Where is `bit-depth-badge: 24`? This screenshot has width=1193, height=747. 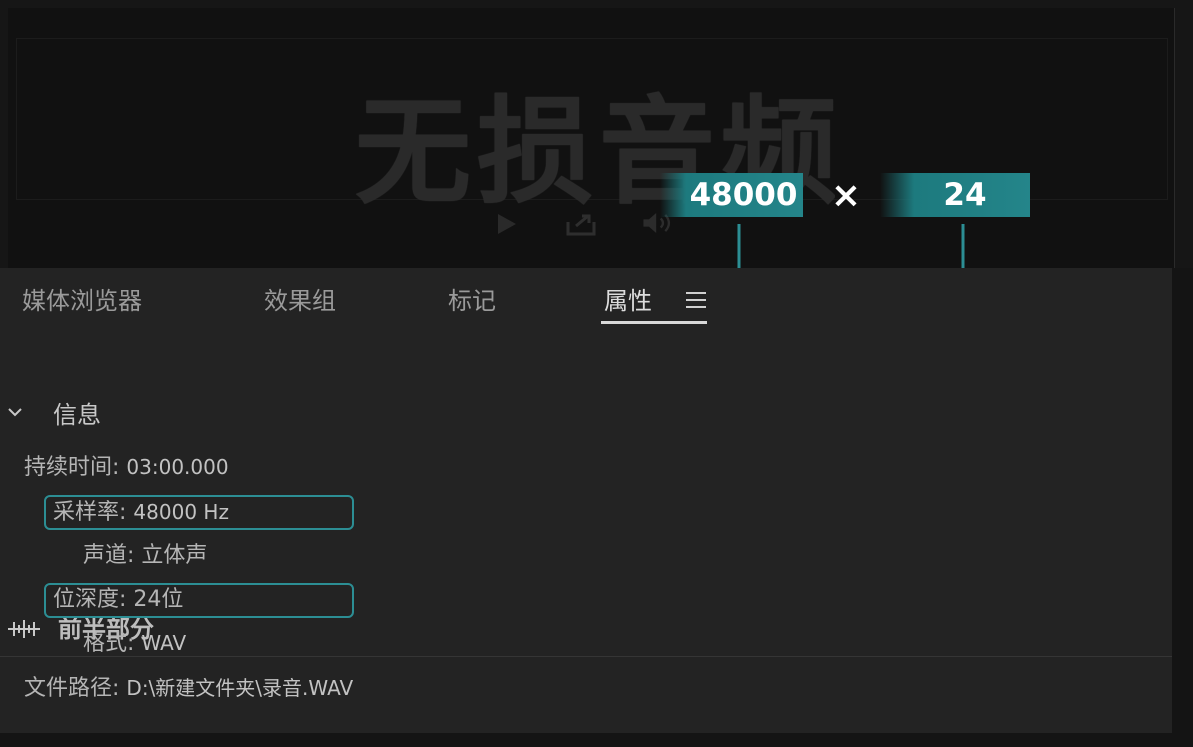 bit-depth-badge: 24 is located at coordinates (955, 195).